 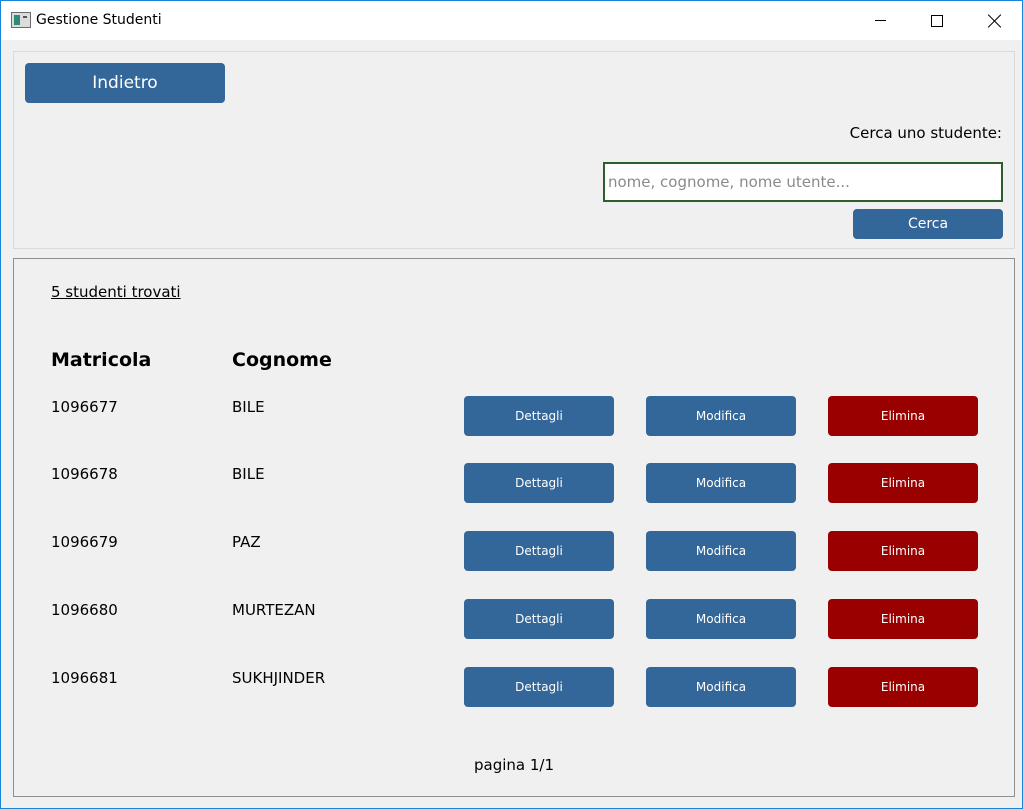 I want to click on close-icon, so click(x=995, y=21).